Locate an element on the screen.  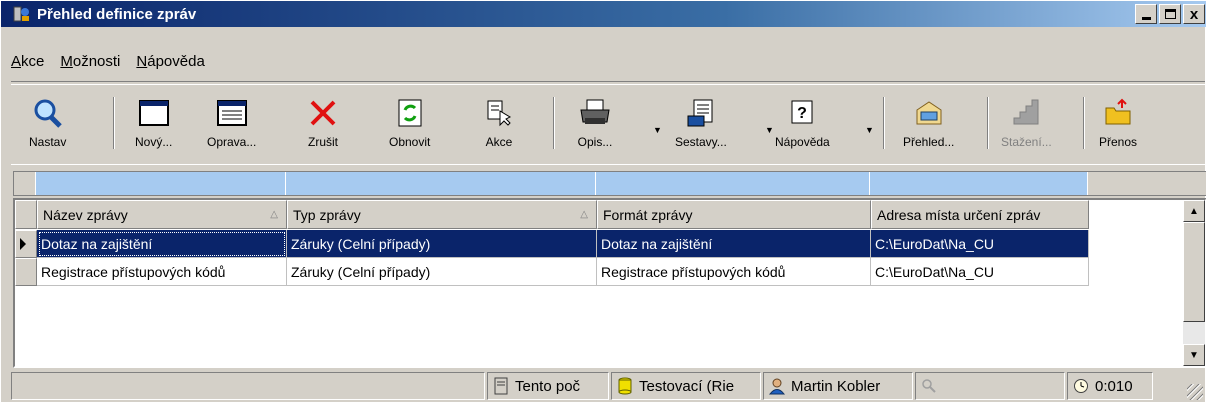
arrow-down-icon: ▼ is located at coordinates (1194, 355).